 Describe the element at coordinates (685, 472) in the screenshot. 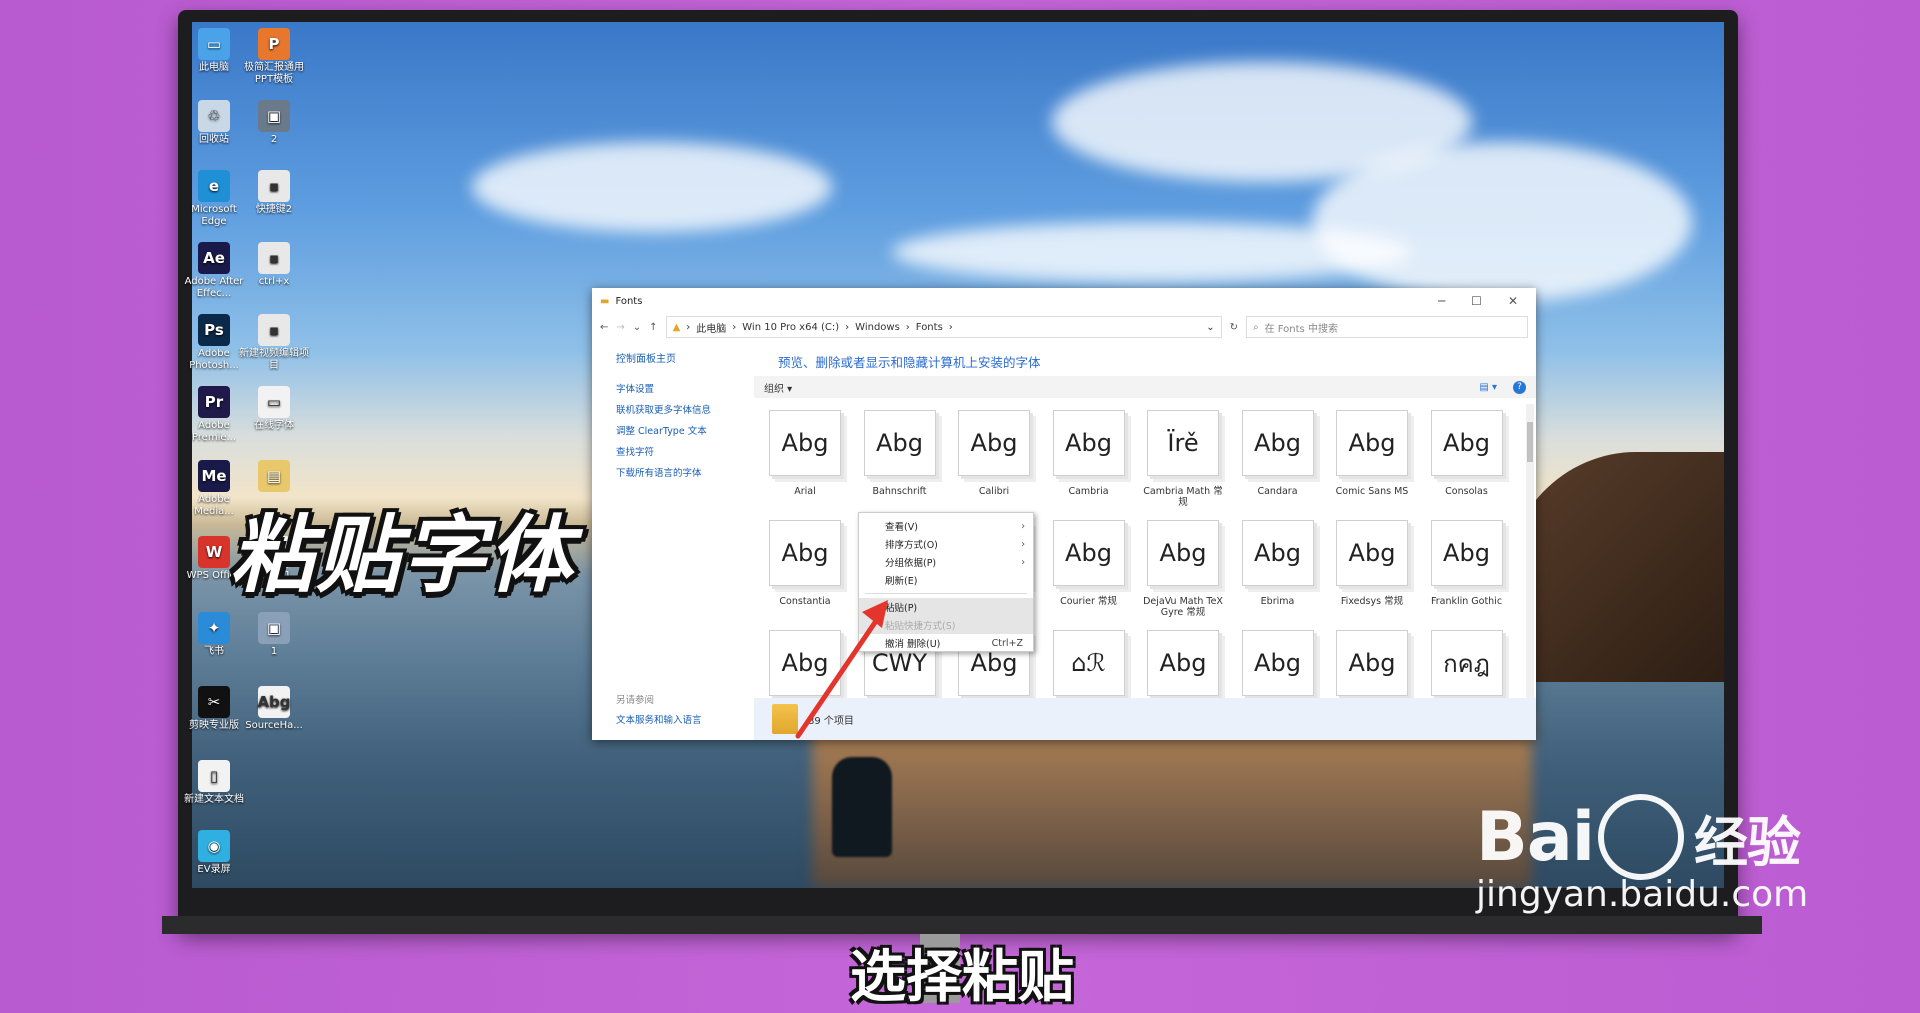

I see `download-all-fonts-link: 下载所有语言的字体` at that location.